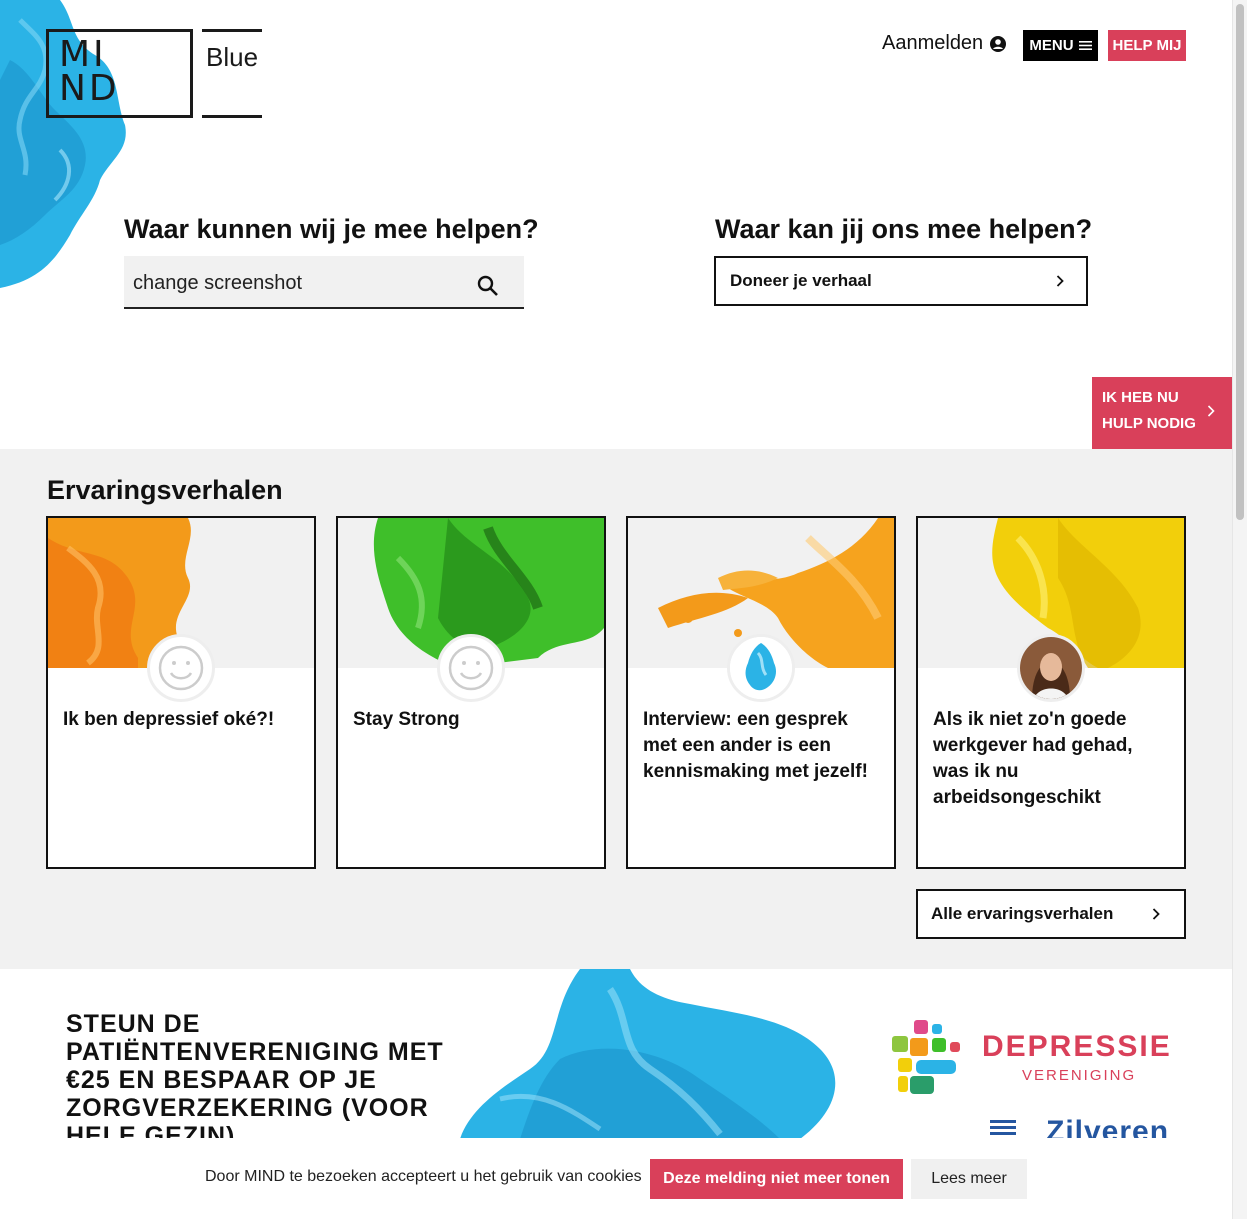 The height and width of the screenshot is (1219, 1247). Describe the element at coordinates (165, 490) in the screenshot. I see `stories-title: Ervaringsverhalen` at that location.